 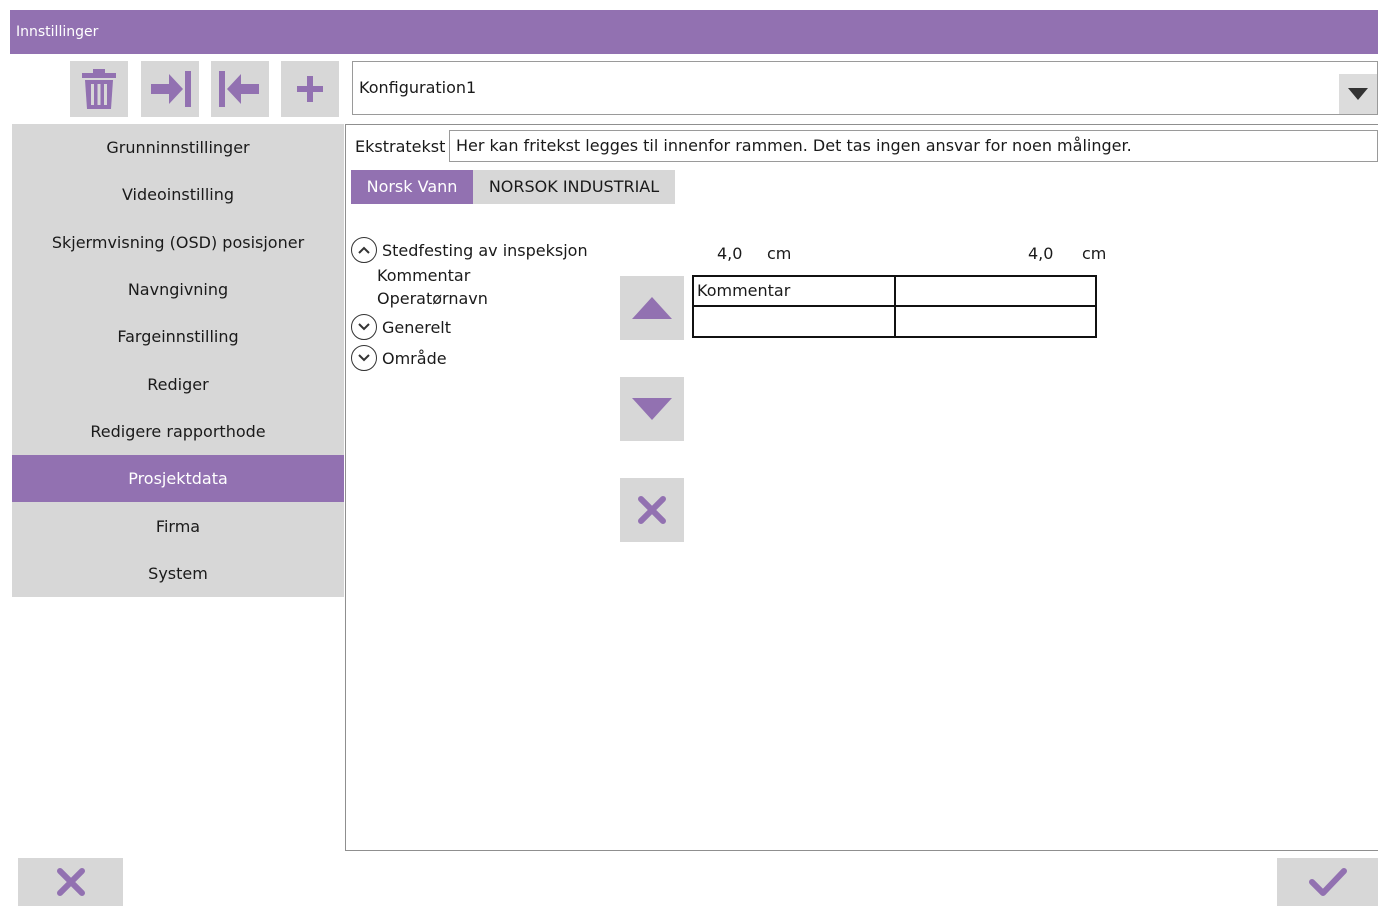 I want to click on trash-icon, so click(x=99, y=89).